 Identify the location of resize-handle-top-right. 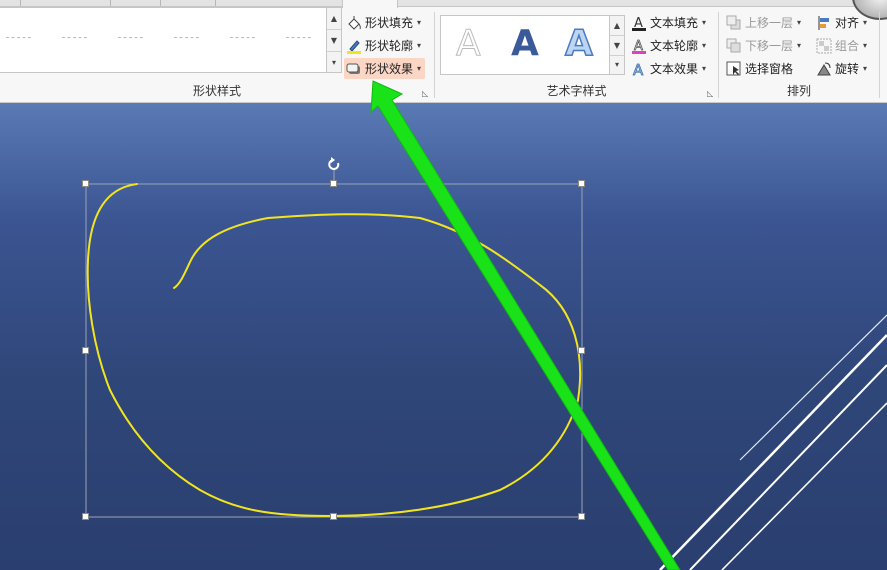
(581, 183).